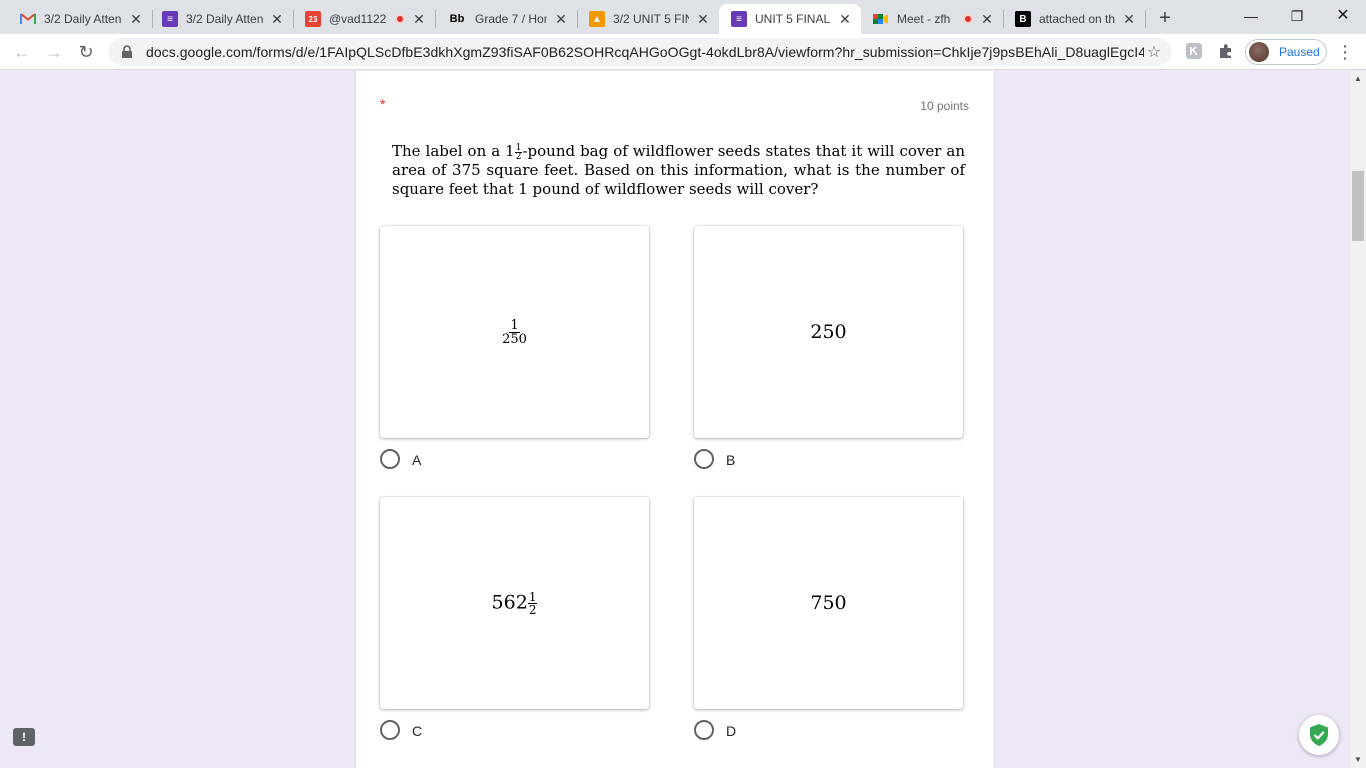 This screenshot has height=768, width=1366. I want to click on whole-part: 562, so click(509, 602).